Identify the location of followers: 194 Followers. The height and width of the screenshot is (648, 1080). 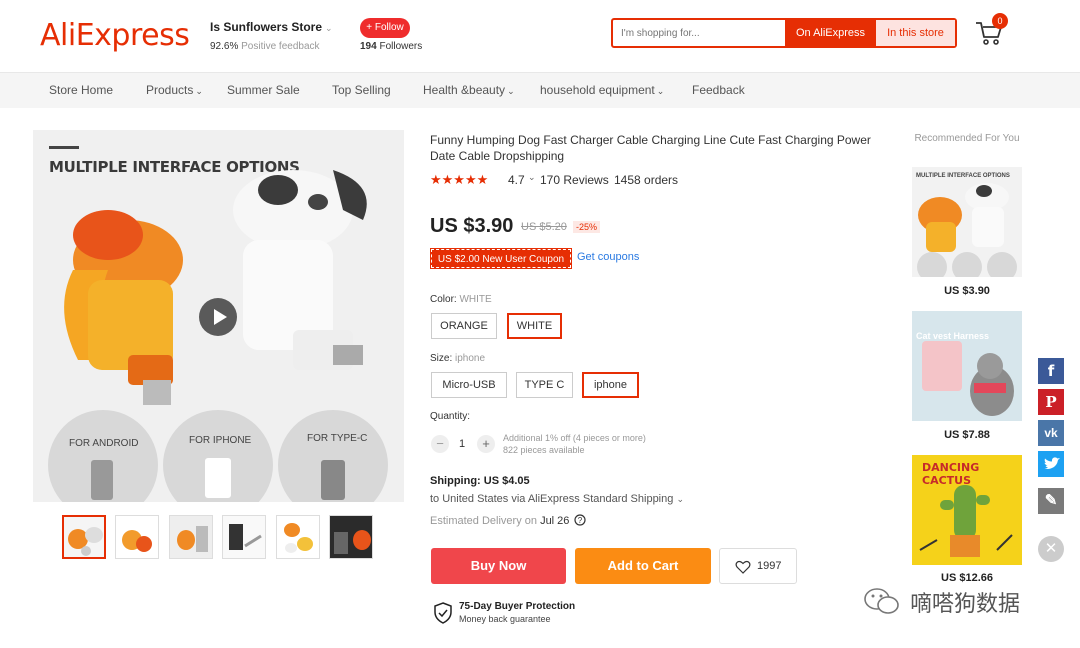
(391, 46).